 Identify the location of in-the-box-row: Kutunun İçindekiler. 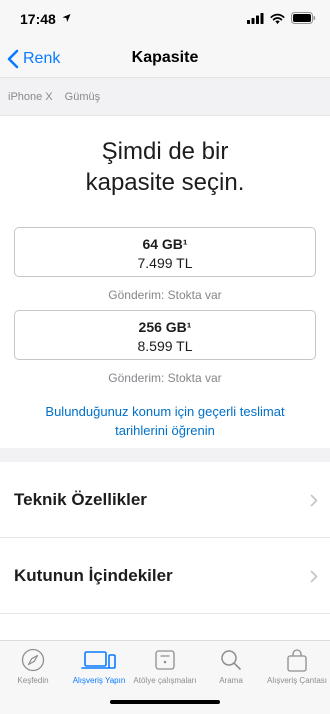
(165, 576).